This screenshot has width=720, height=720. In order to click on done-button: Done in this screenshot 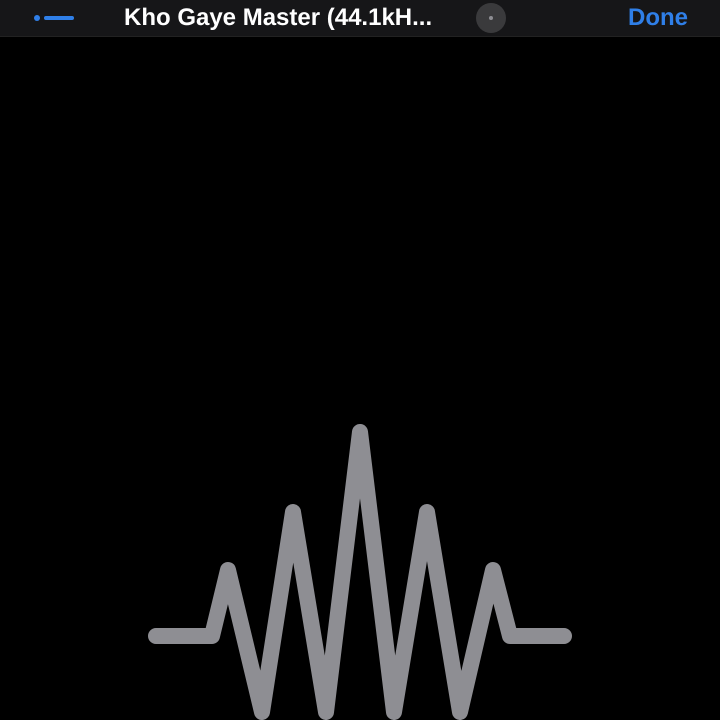, I will do `click(658, 18)`.